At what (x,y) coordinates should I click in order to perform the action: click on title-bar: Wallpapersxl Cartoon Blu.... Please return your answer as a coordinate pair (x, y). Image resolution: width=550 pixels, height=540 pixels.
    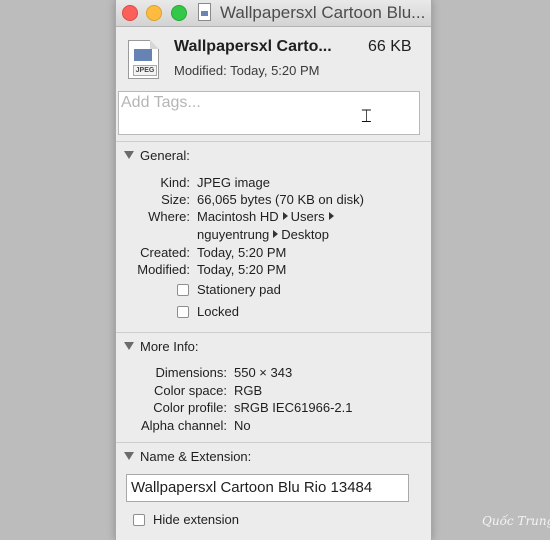
    Looking at the image, I should click on (273, 13).